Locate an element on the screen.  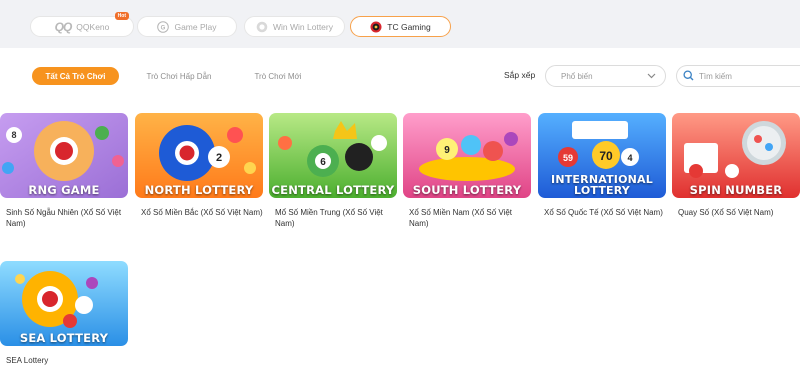
game-name: Xổ Số Miền Nam (Xổ Số Việt Nam) is located at coordinates (467, 218).